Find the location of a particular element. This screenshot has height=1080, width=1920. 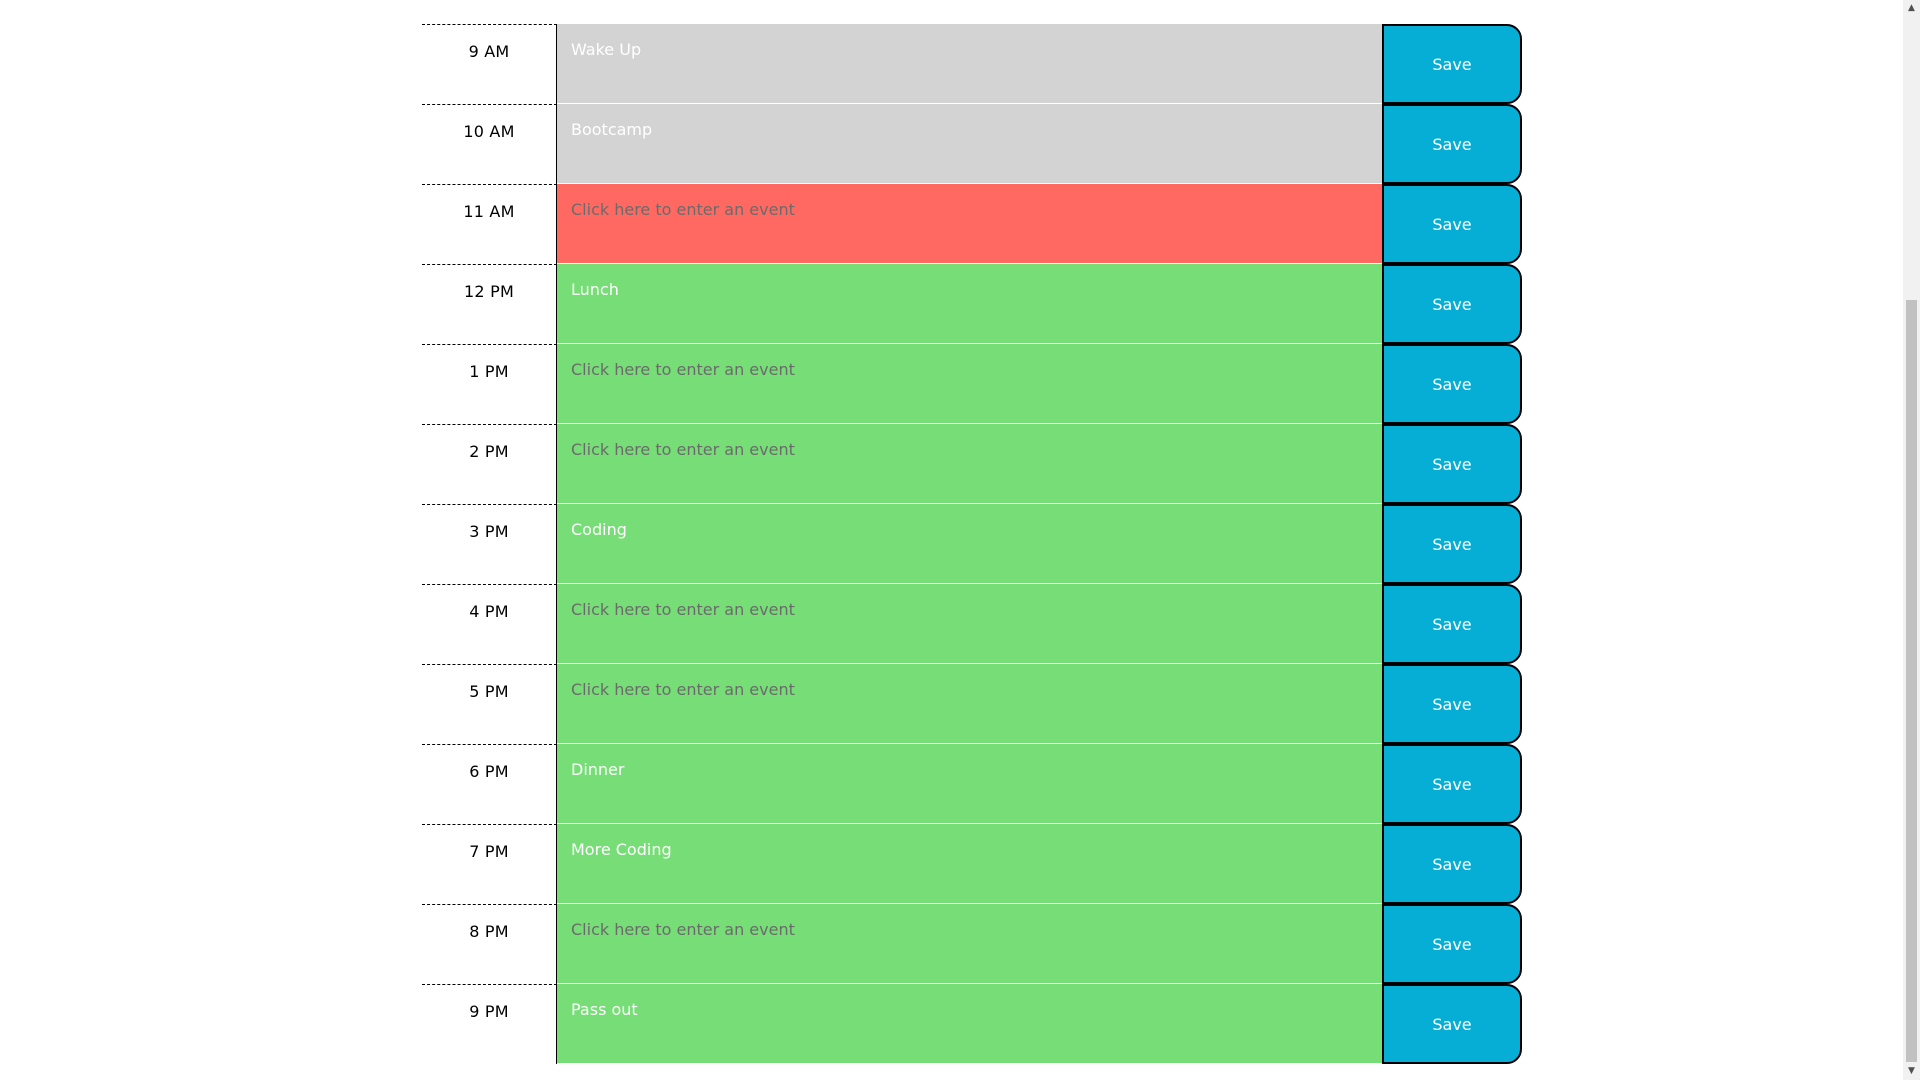

hour-label: 9 PM is located at coordinates (489, 1024).